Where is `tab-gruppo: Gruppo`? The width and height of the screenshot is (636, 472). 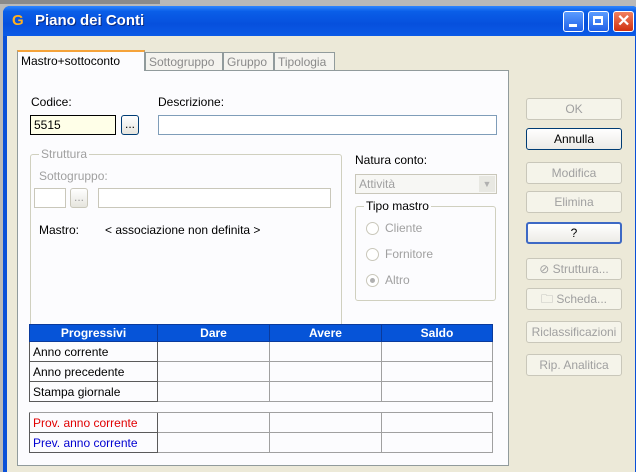
tab-gruppo: Gruppo is located at coordinates (248, 61).